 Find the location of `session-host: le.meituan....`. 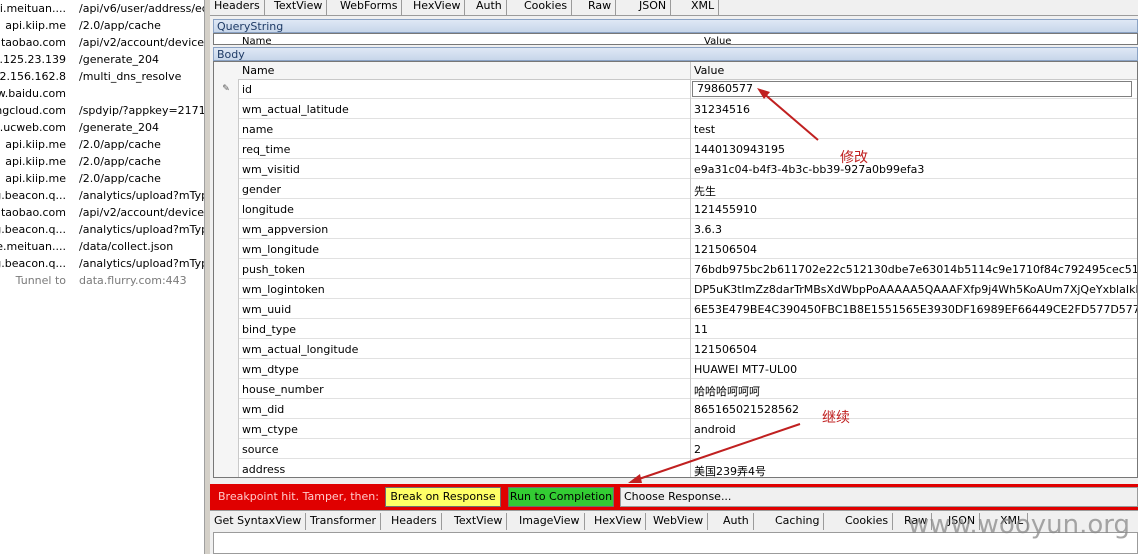

session-host: le.meituan.... is located at coordinates (33, 246).